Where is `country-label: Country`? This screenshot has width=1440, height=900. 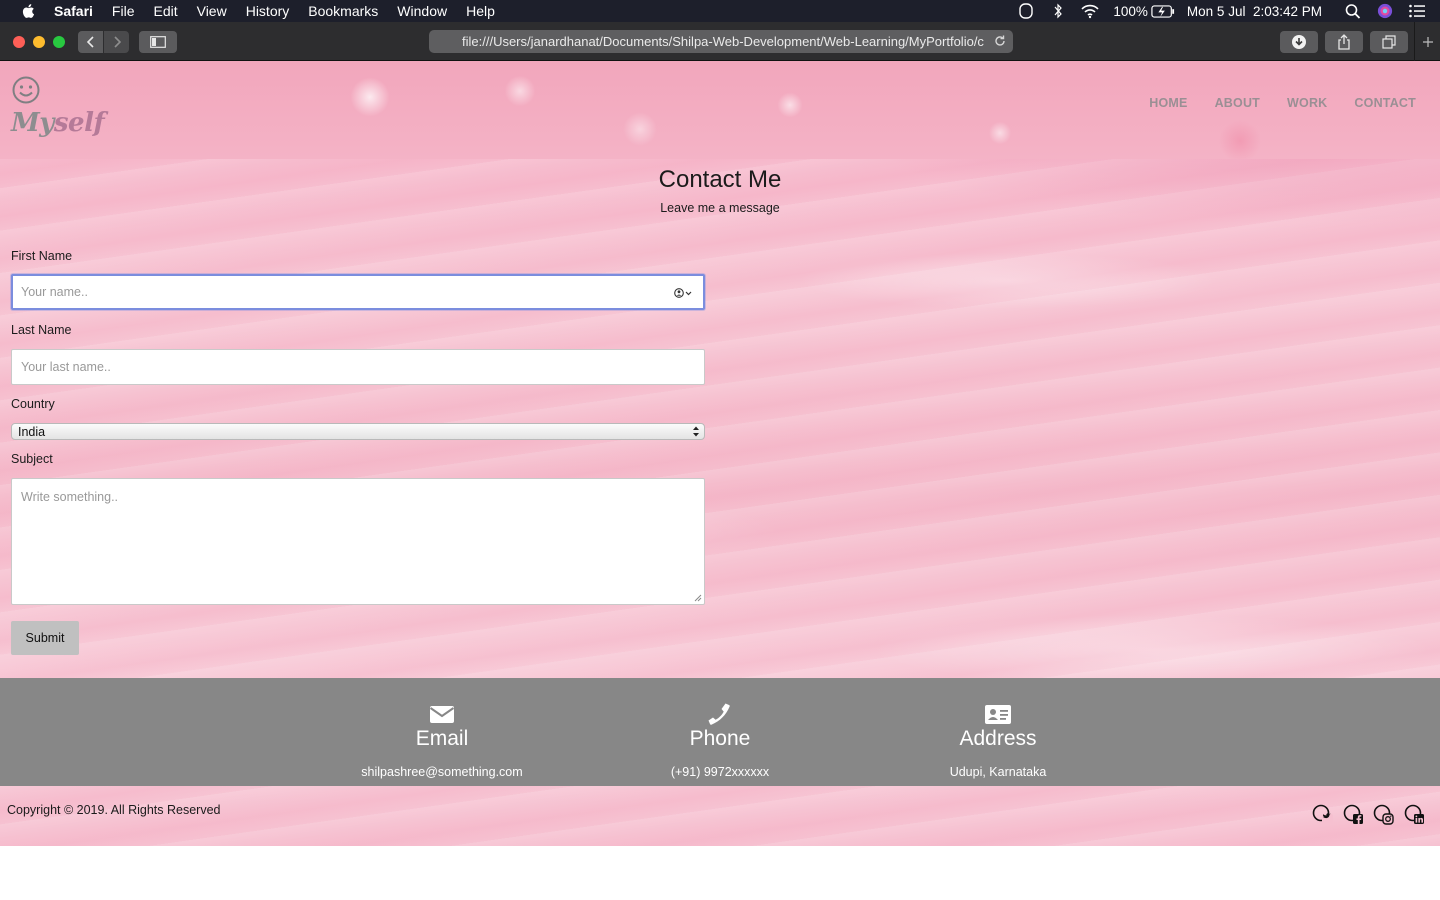
country-label: Country is located at coordinates (33, 404).